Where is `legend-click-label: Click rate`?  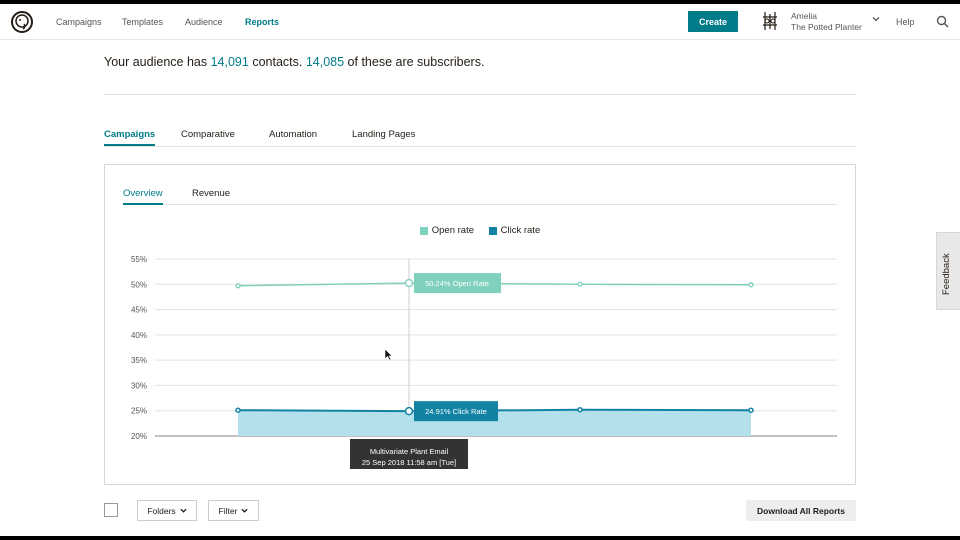
legend-click-label: Click rate is located at coordinates (520, 230).